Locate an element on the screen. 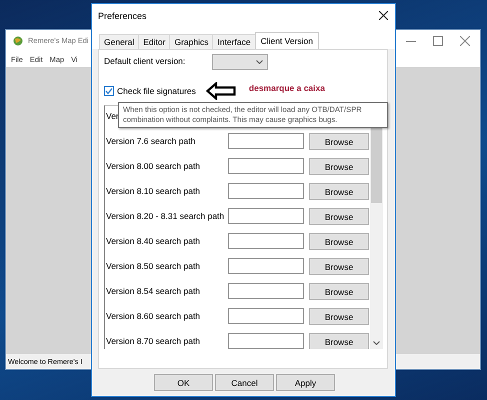 The image size is (487, 400). tab: Interface is located at coordinates (234, 41).